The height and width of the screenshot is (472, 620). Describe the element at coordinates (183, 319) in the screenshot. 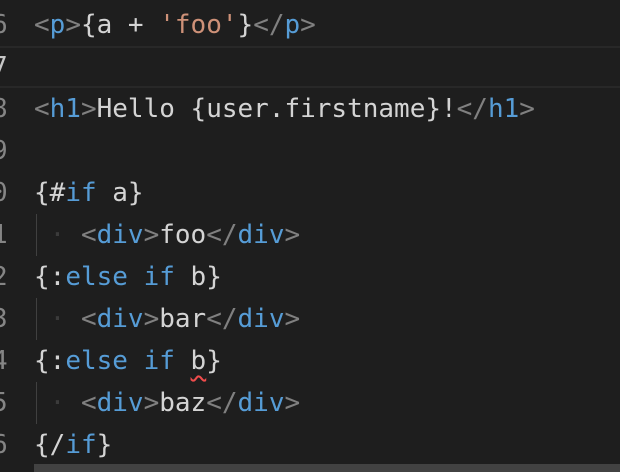

I see `code-token: bar` at that location.